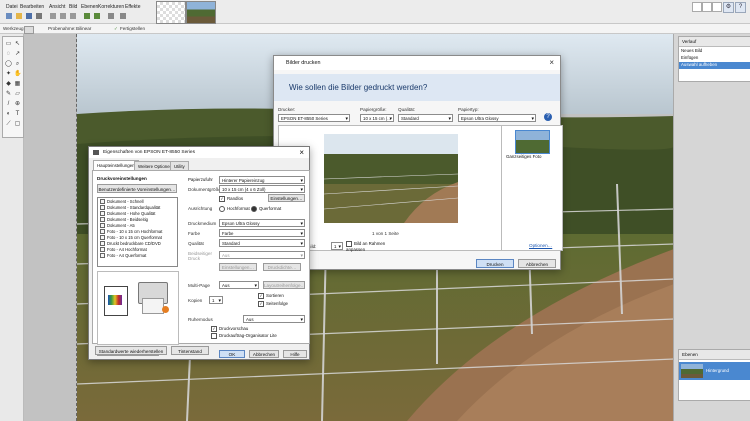  What do you see at coordinates (29, 16) in the screenshot?
I see `save-icon` at bounding box center [29, 16].